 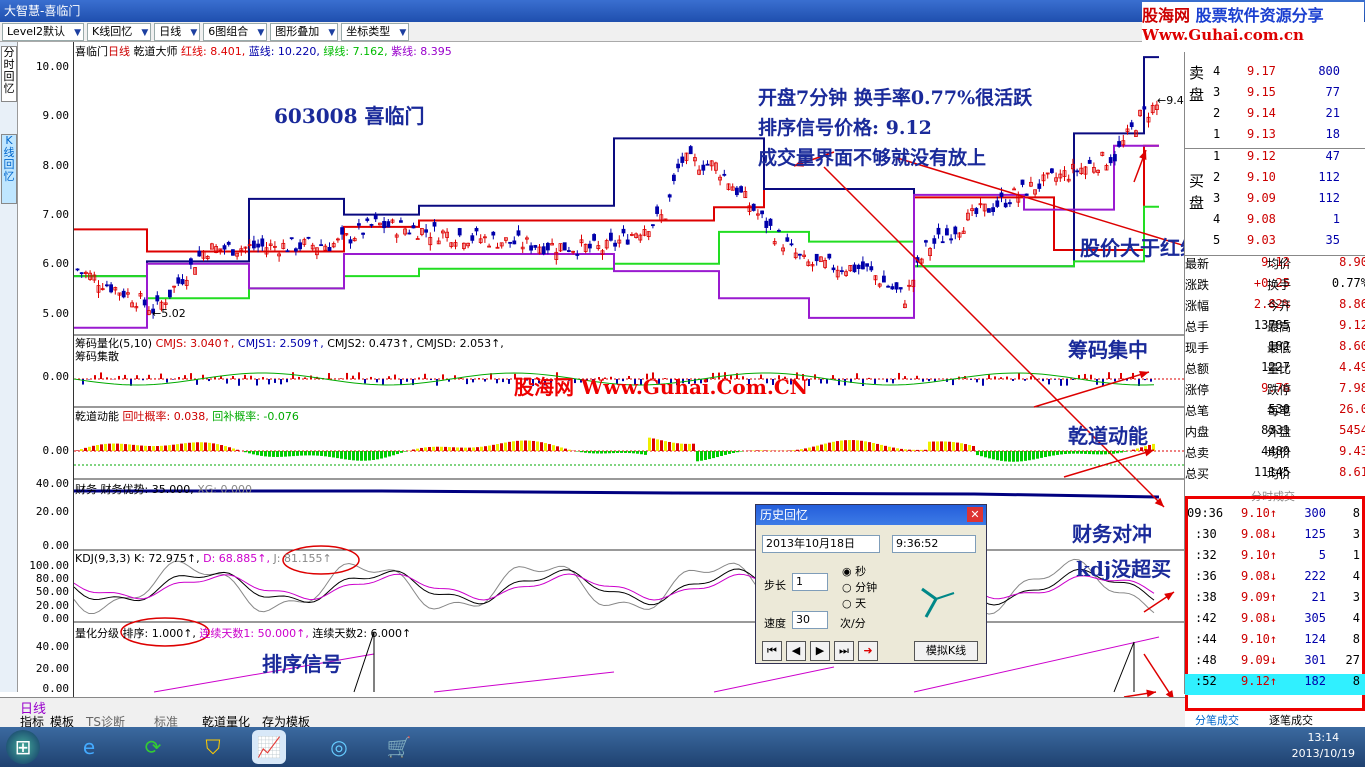 What do you see at coordinates (810, 582) in the screenshot?
I see `step-input: 1` at bounding box center [810, 582].